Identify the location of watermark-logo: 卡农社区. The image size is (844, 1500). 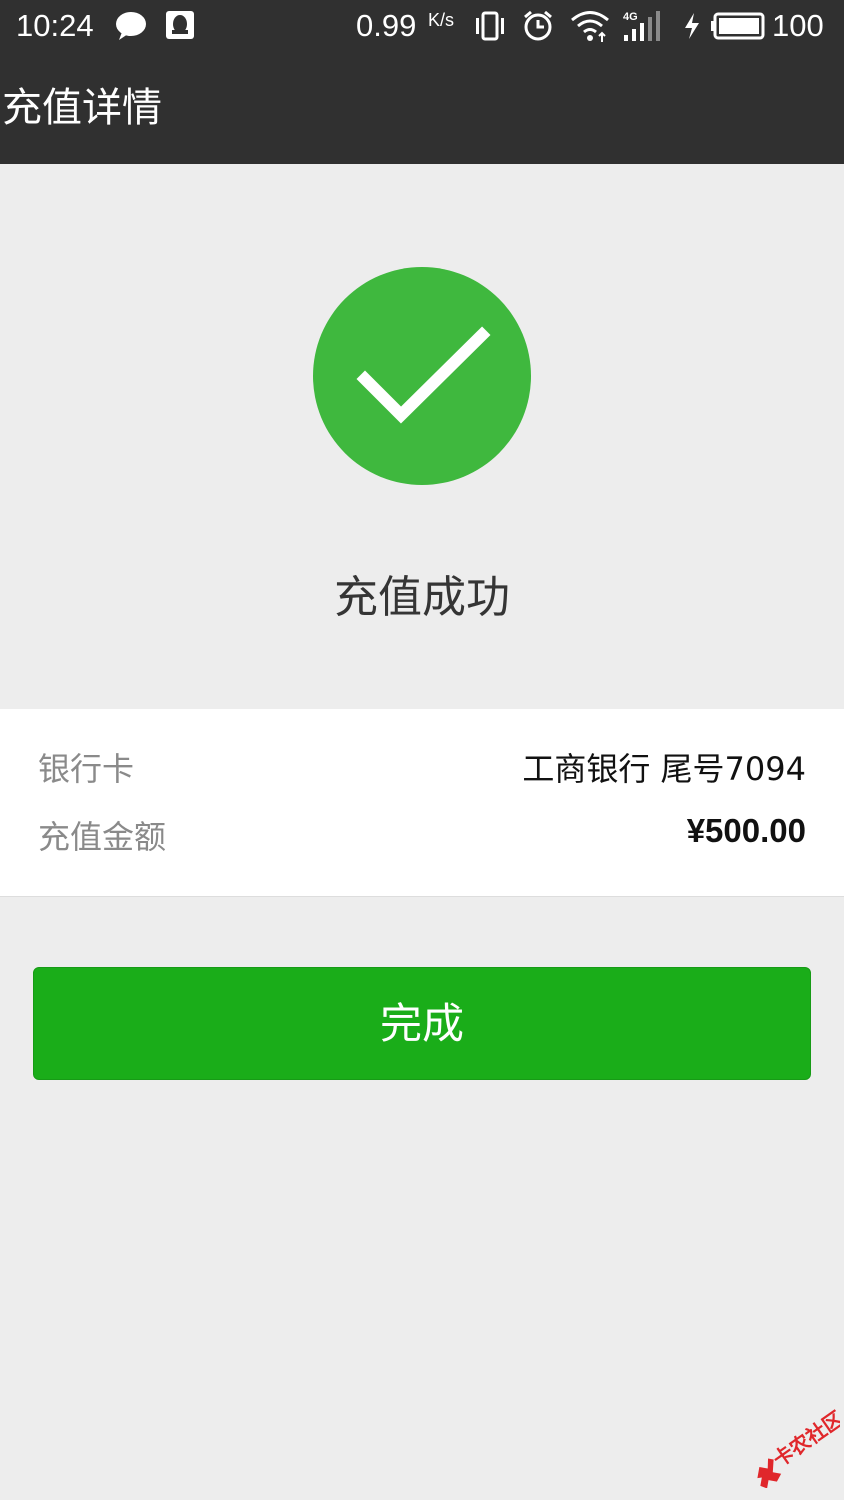
(792, 1447).